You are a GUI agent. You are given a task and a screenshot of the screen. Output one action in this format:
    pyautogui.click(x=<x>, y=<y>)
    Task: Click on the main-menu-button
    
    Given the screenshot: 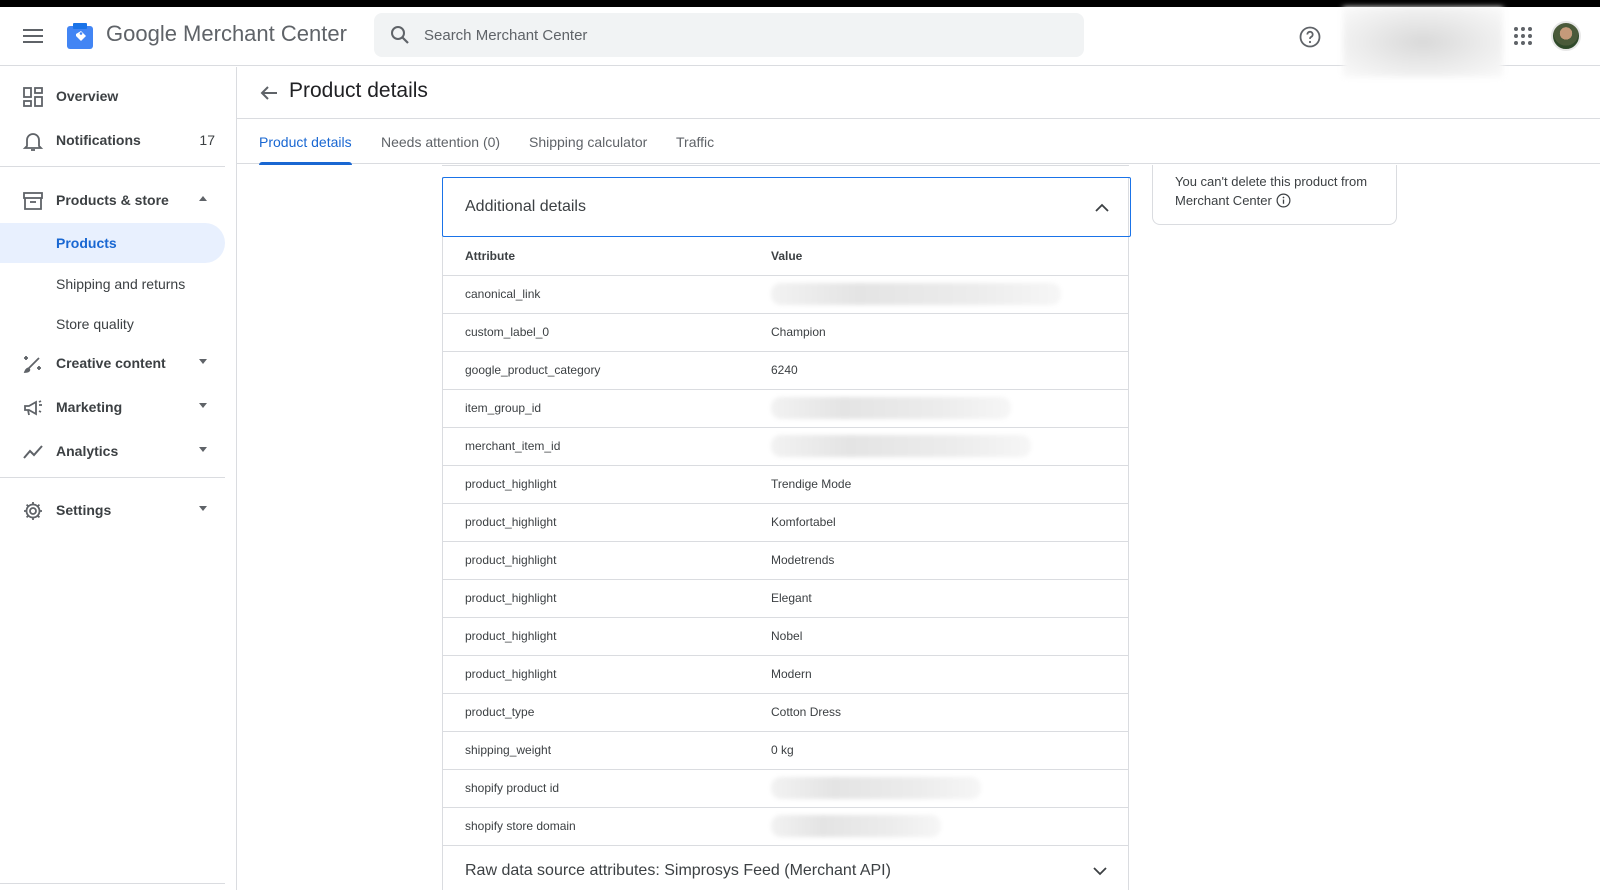 What is the action you would take?
    pyautogui.click(x=33, y=36)
    